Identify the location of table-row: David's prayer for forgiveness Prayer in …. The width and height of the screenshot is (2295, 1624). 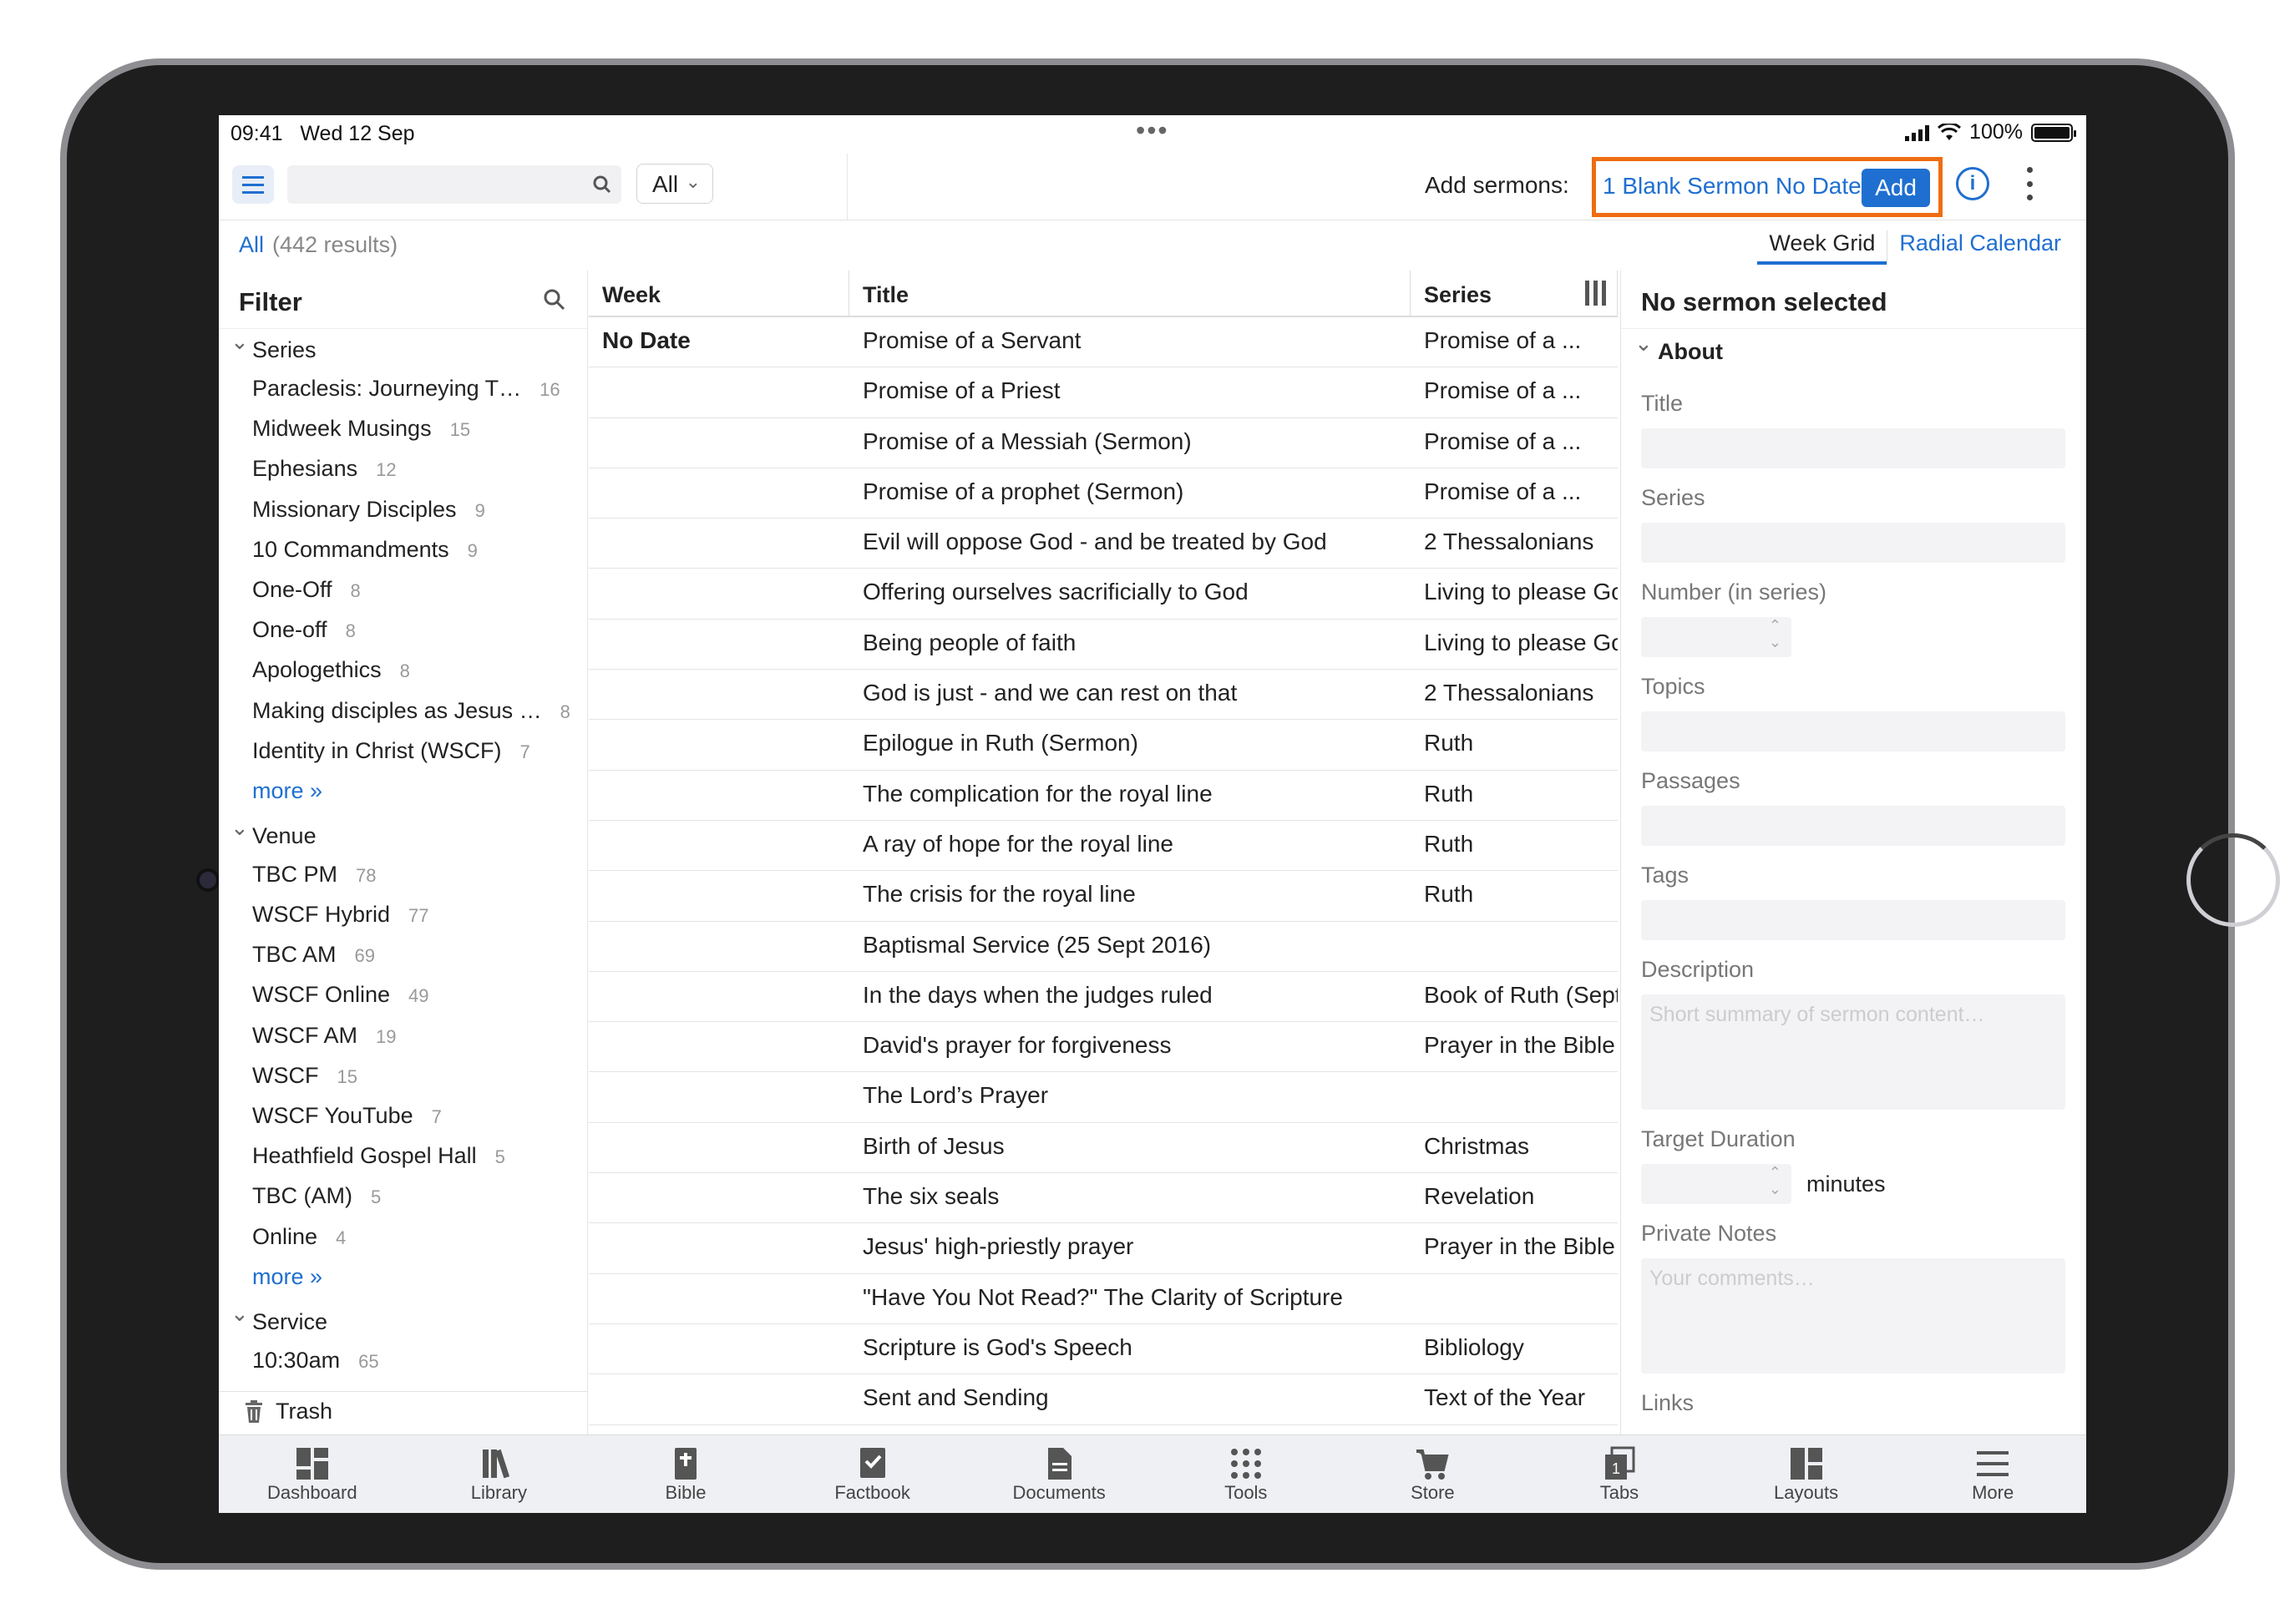
(1103, 1047).